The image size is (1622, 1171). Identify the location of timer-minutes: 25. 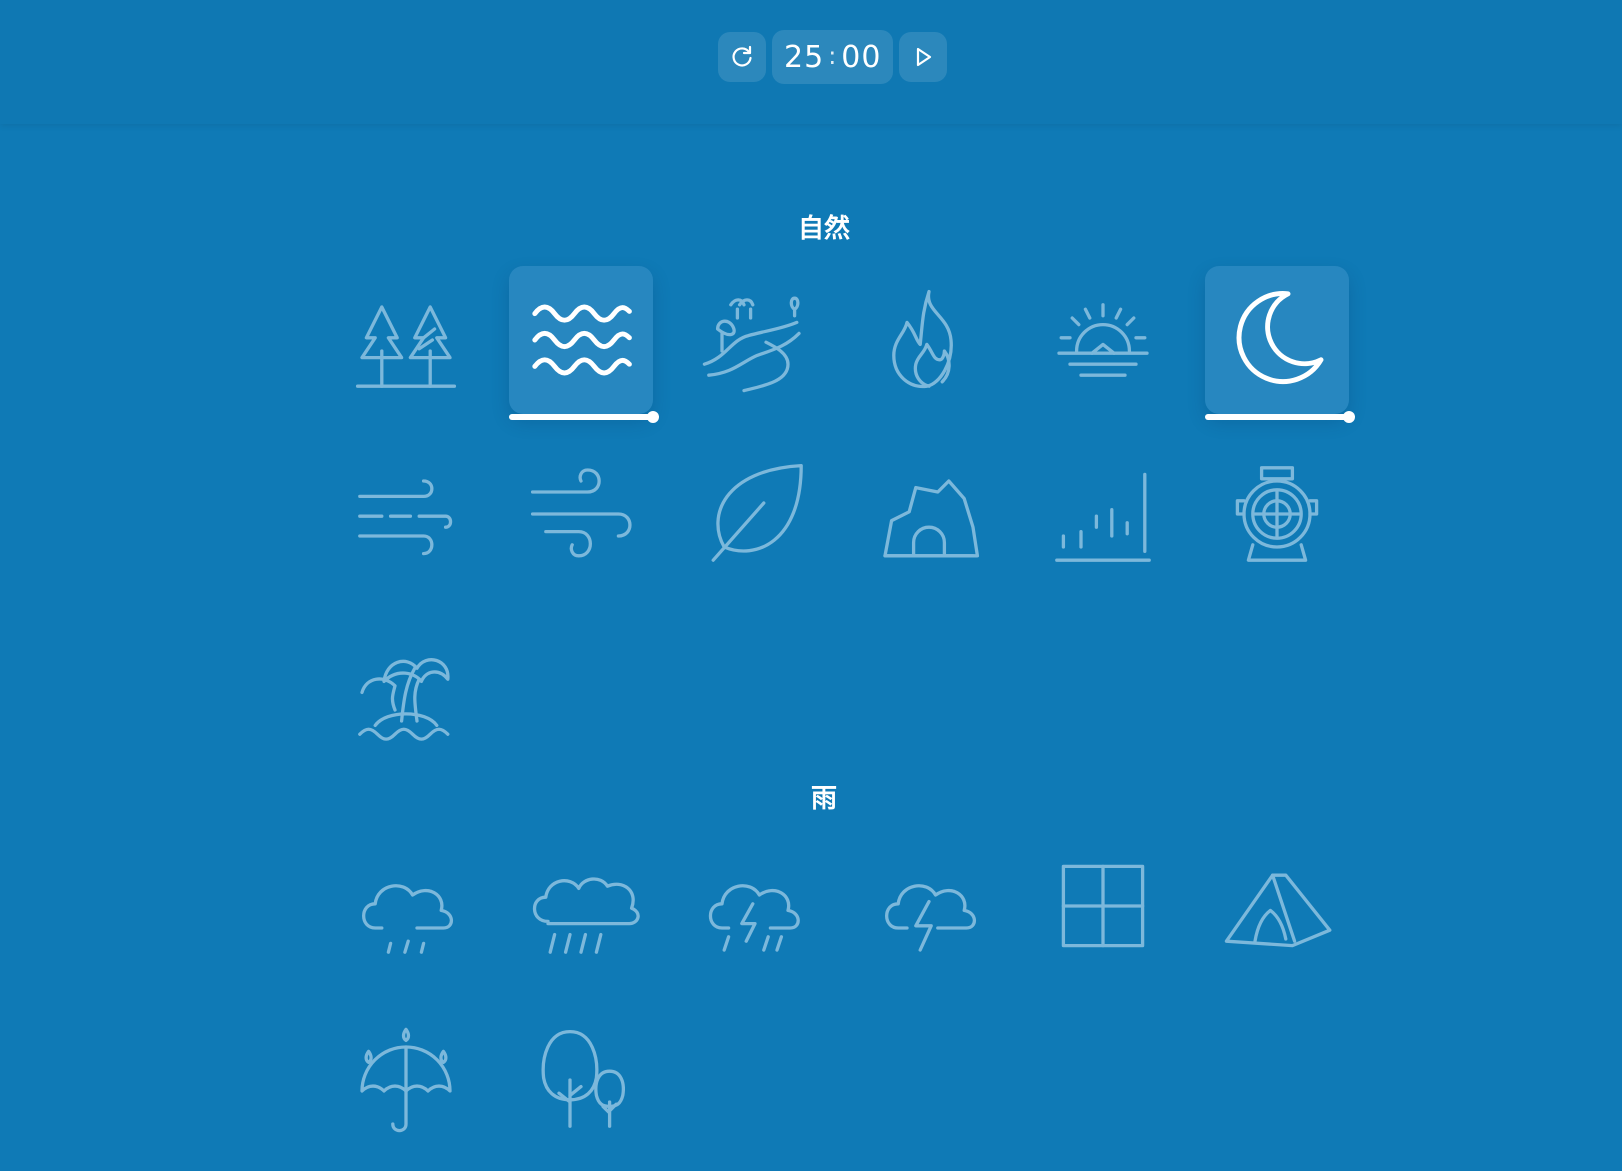
(804, 57).